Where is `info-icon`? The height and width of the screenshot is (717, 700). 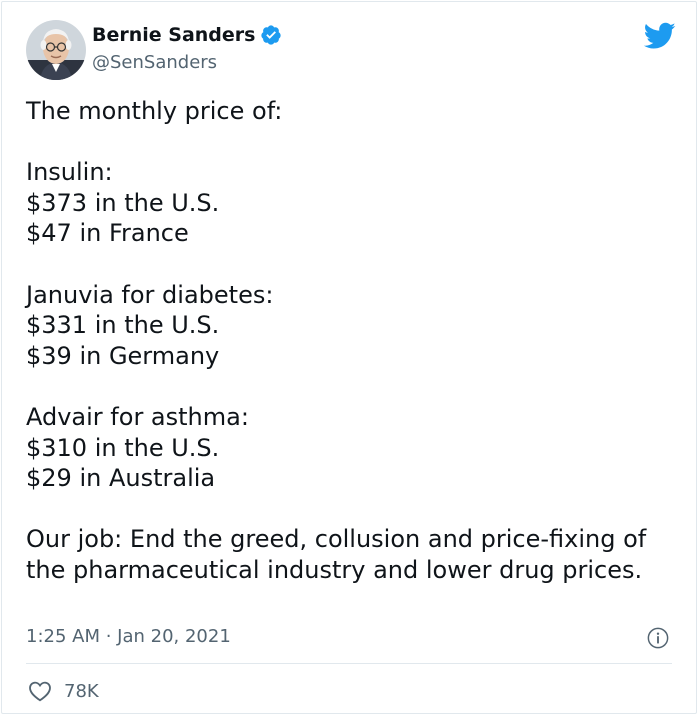 info-icon is located at coordinates (658, 638).